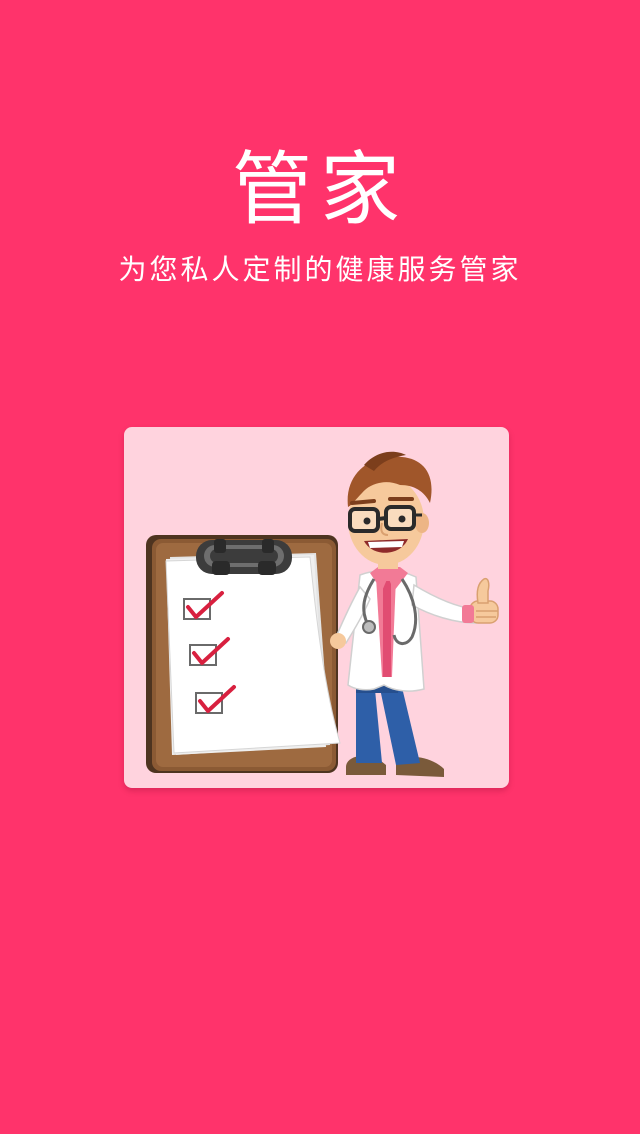 Image resolution: width=640 pixels, height=1134 pixels. What do you see at coordinates (480, 600) in the screenshot?
I see `thumbs-up-icon` at bounding box center [480, 600].